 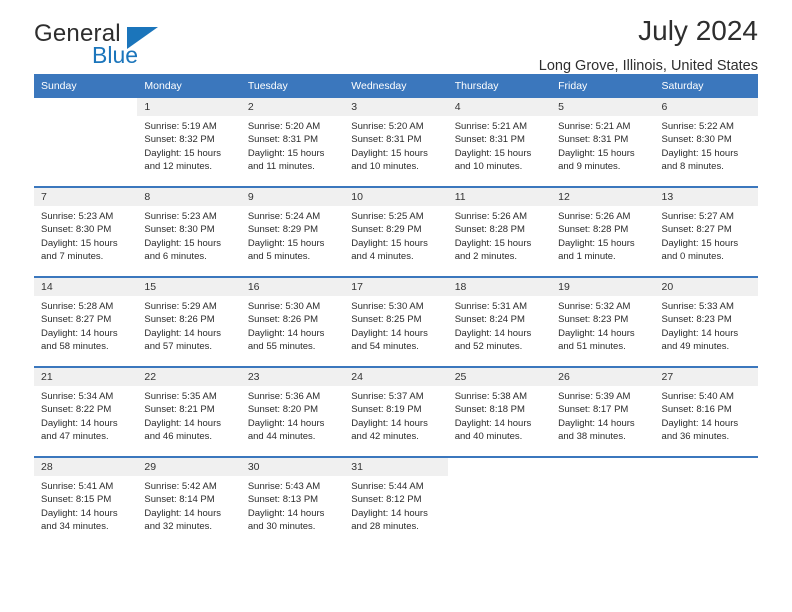 I want to click on day-number: 4, so click(x=499, y=107).